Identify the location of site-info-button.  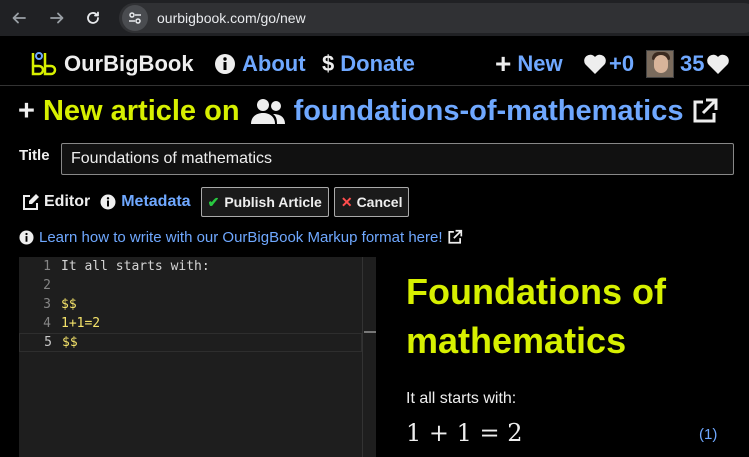
(135, 18).